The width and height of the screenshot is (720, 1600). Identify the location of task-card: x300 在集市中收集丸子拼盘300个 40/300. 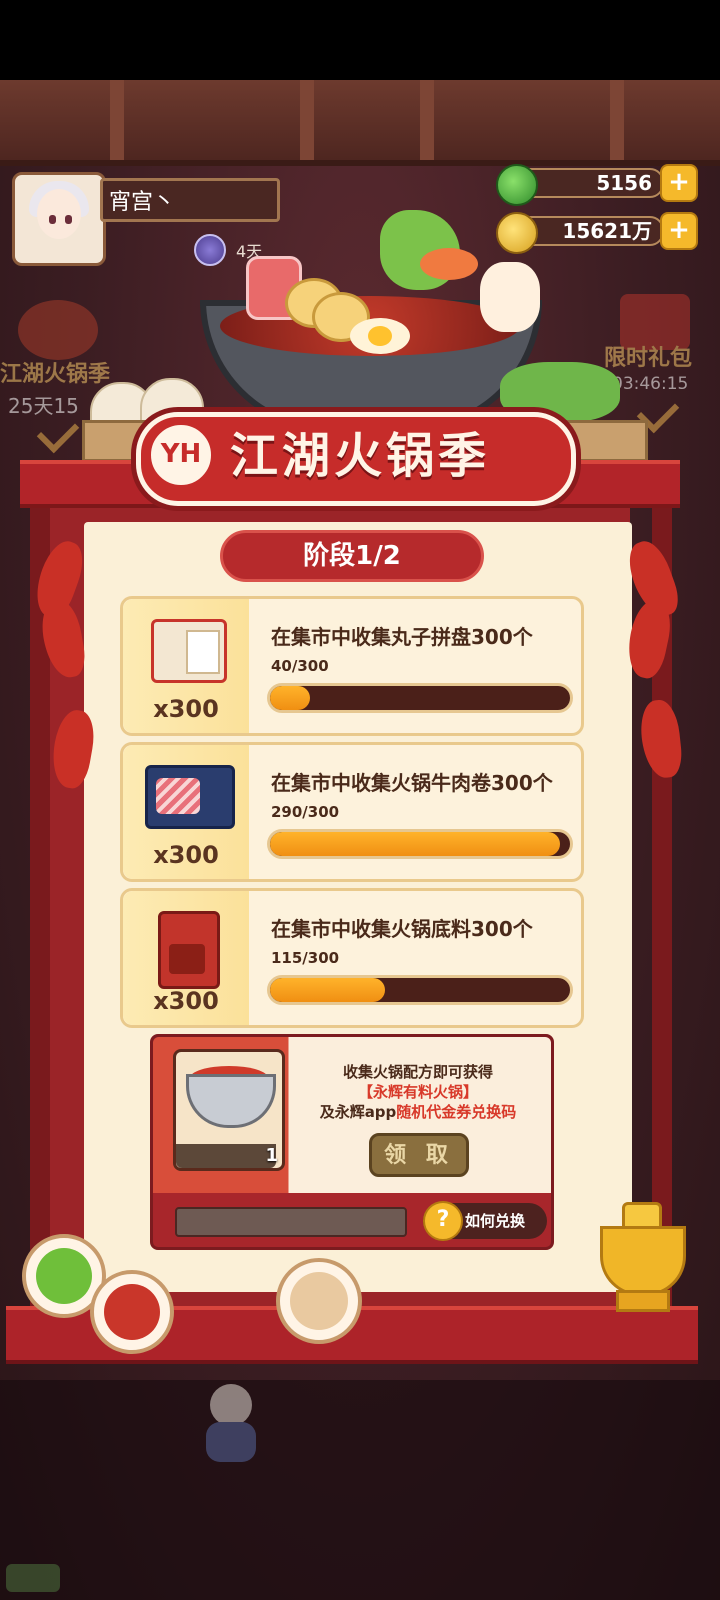
(352, 666).